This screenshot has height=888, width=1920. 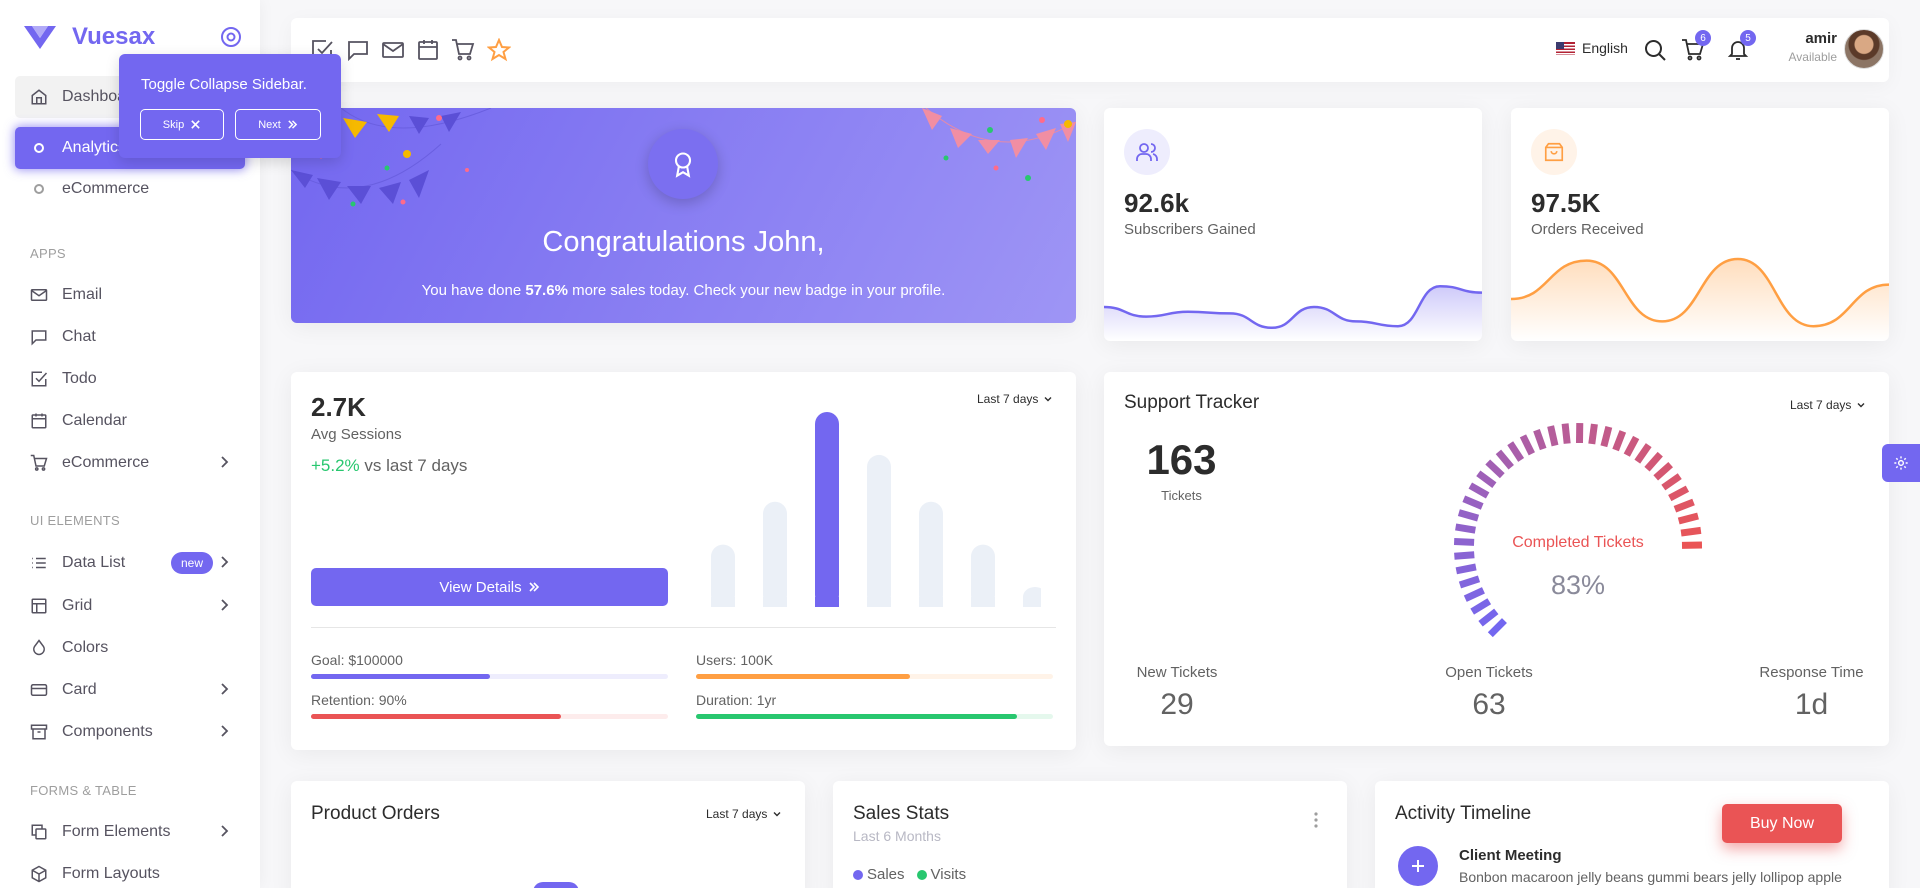 What do you see at coordinates (94, 562) in the screenshot?
I see `sidebar-item-label: Data List` at bounding box center [94, 562].